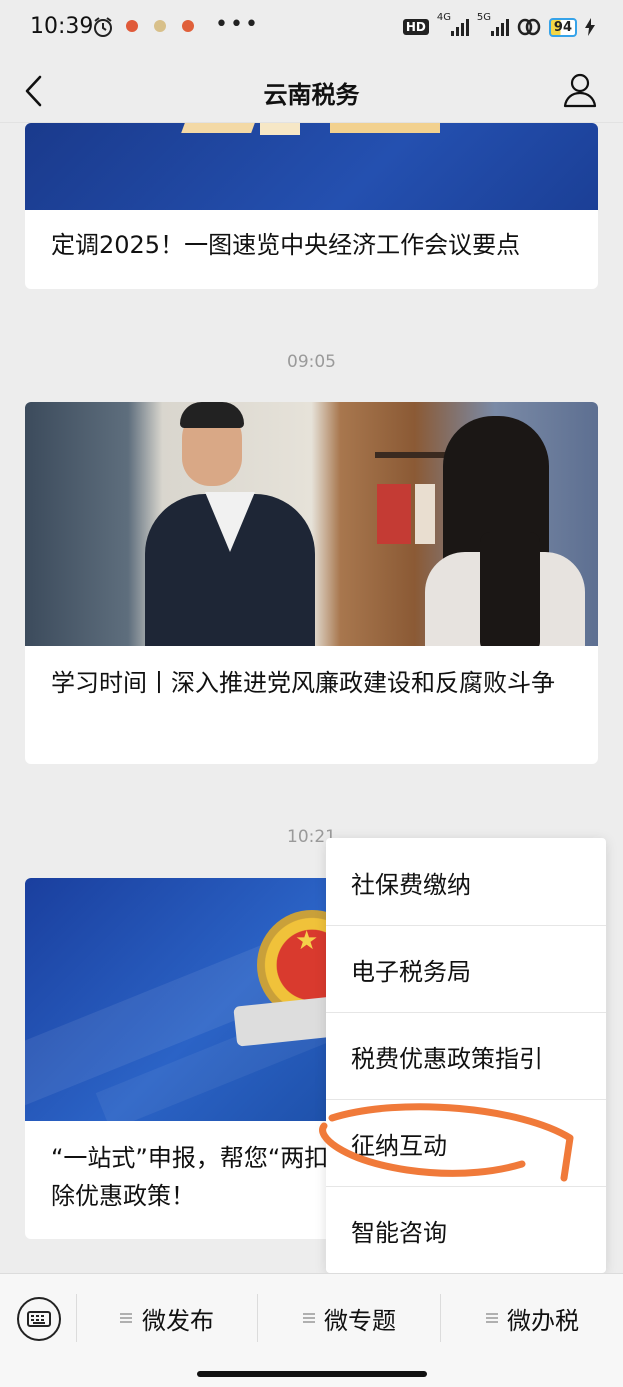 Image resolution: width=623 pixels, height=1387 pixels. I want to click on article-card: 定调2025！一图速览中央经济工作会议要点, so click(311, 206).